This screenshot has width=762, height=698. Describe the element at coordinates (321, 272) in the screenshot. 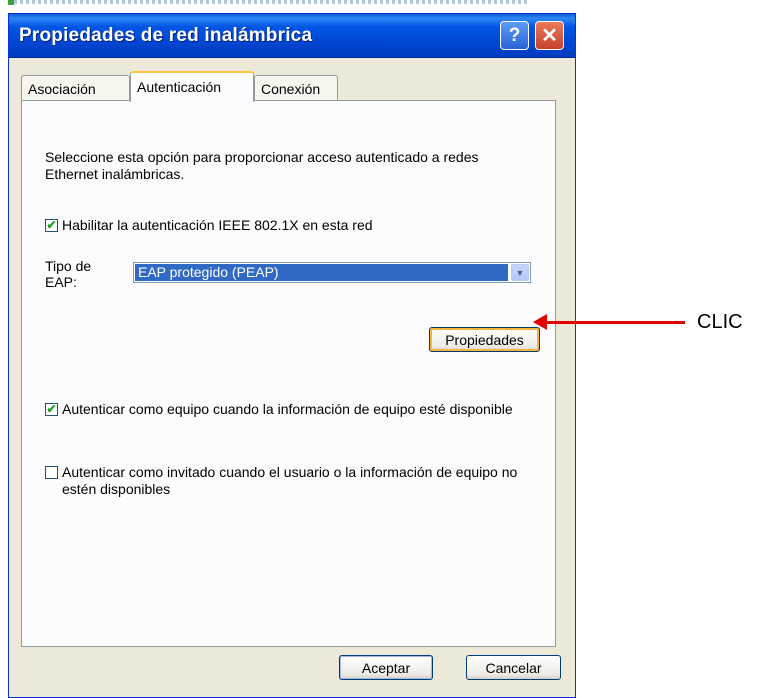

I see `eap-type-value: EAP protegido (PEAP)` at that location.